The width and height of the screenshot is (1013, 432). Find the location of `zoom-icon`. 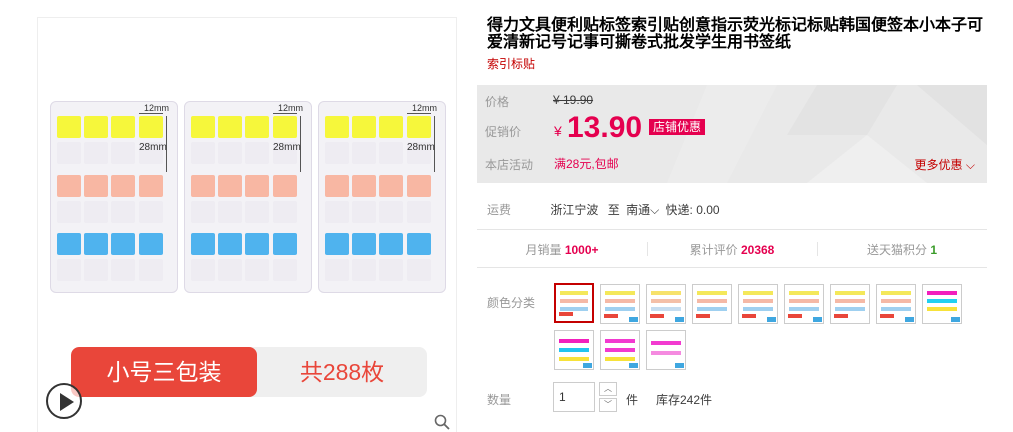

zoom-icon is located at coordinates (442, 422).